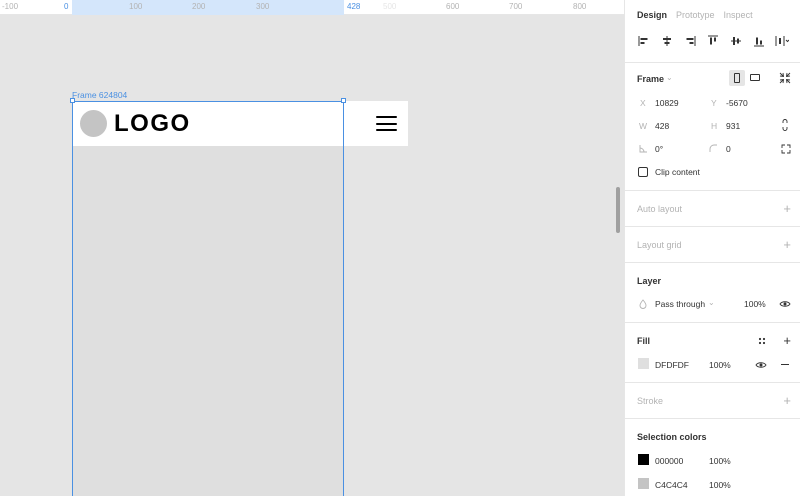 The width and height of the screenshot is (800, 496). What do you see at coordinates (453, 6) in the screenshot?
I see `ruler-tick: 600` at bounding box center [453, 6].